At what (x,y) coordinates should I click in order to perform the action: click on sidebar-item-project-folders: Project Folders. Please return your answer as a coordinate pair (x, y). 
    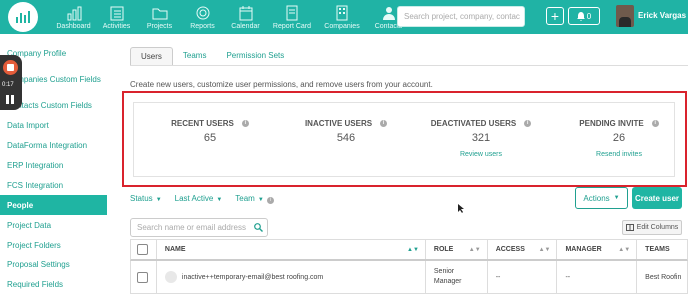
    Looking at the image, I should click on (53, 245).